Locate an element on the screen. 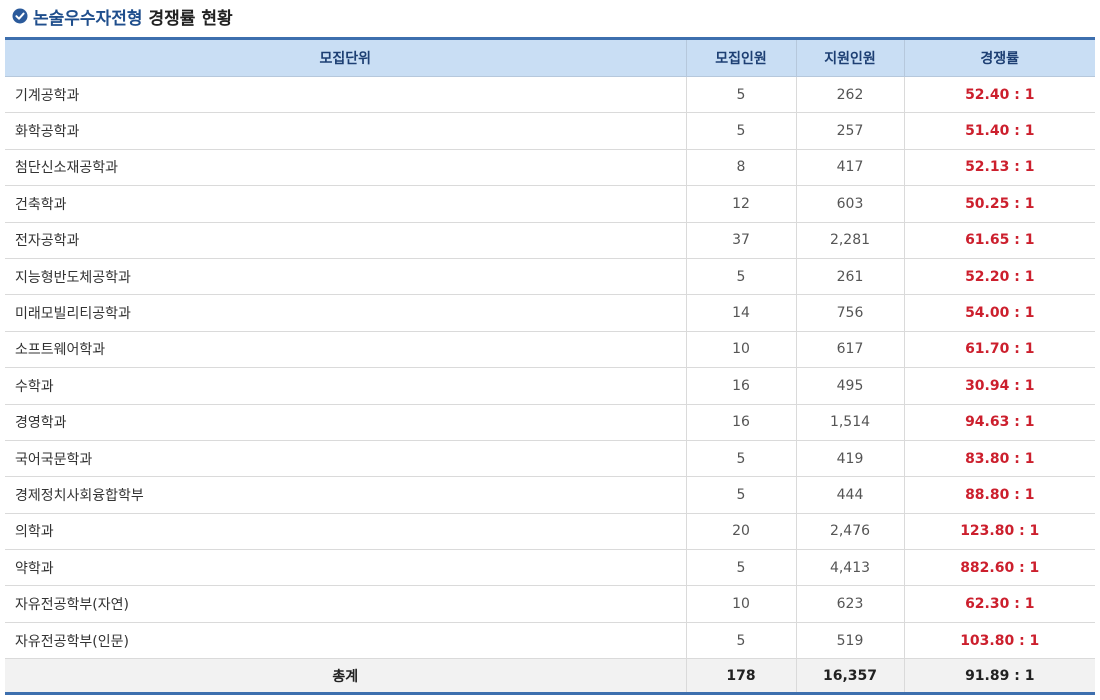 Image resolution: width=1100 pixels, height=700 pixels. table-row: 건축학과 12 603 50.25 : 1 is located at coordinates (550, 204).